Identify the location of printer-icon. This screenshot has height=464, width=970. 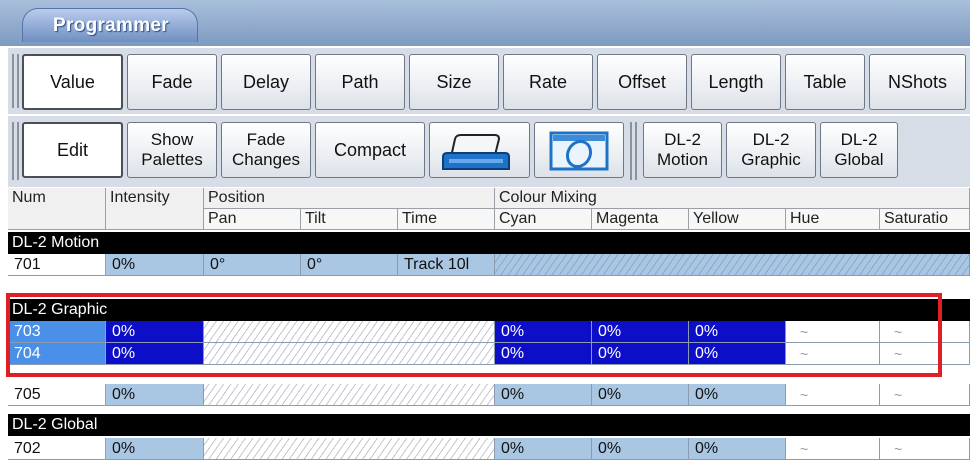
(476, 152).